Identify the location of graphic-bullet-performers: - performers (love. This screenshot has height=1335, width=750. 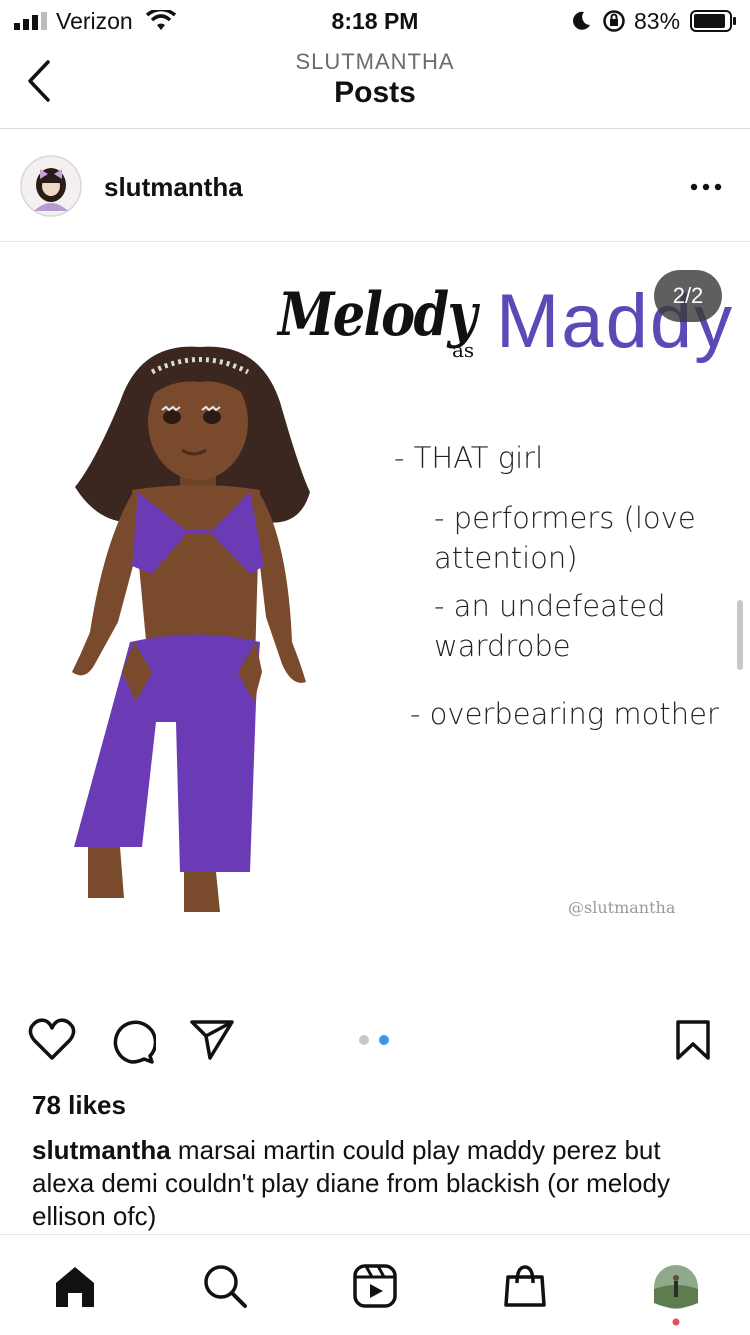
(565, 518).